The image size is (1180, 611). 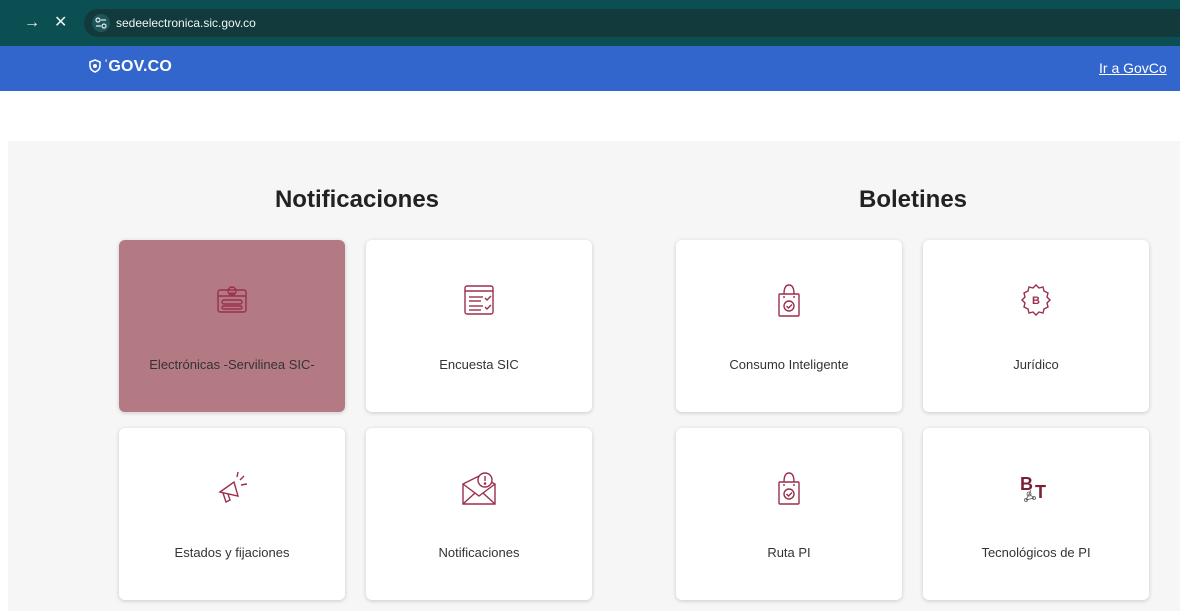 I want to click on badge-b-icon: B, so click(x=1036, y=300).